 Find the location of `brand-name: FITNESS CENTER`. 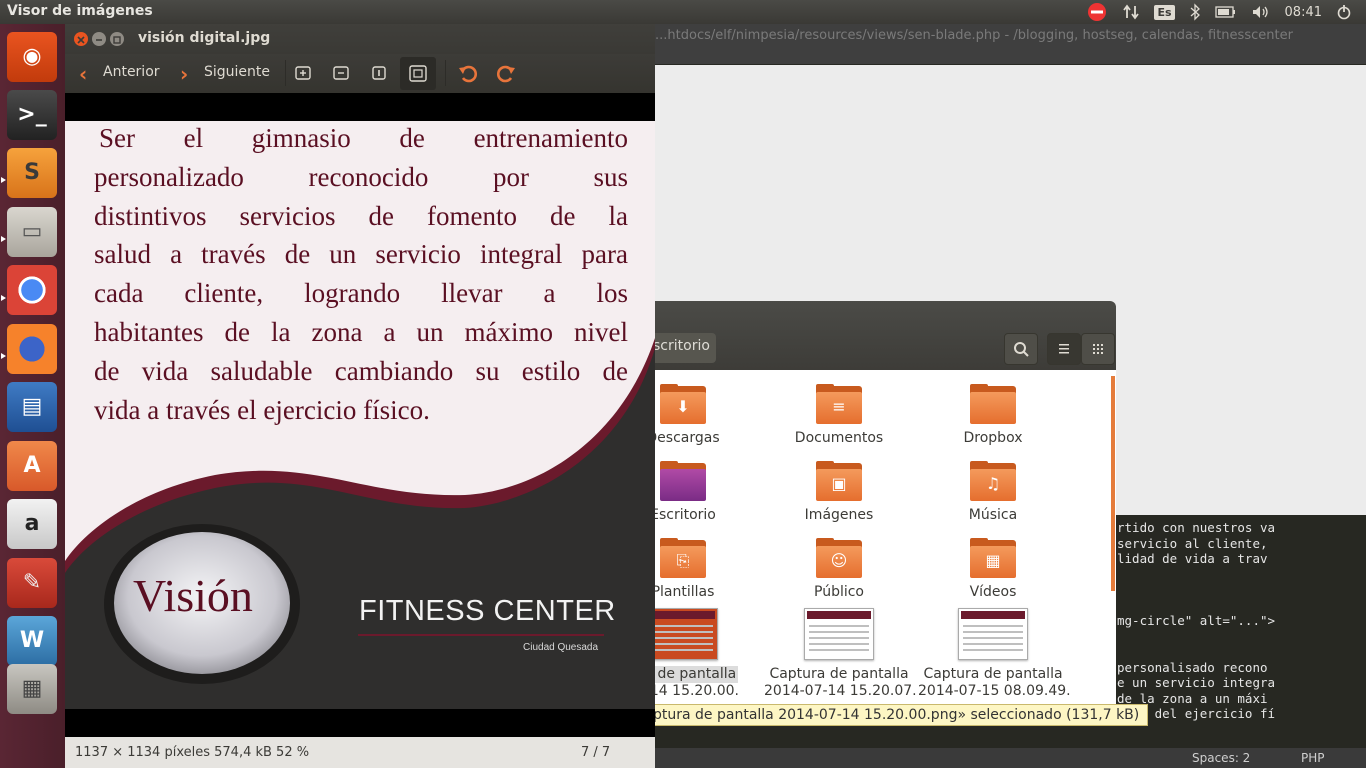

brand-name: FITNESS CENTER is located at coordinates (487, 611).